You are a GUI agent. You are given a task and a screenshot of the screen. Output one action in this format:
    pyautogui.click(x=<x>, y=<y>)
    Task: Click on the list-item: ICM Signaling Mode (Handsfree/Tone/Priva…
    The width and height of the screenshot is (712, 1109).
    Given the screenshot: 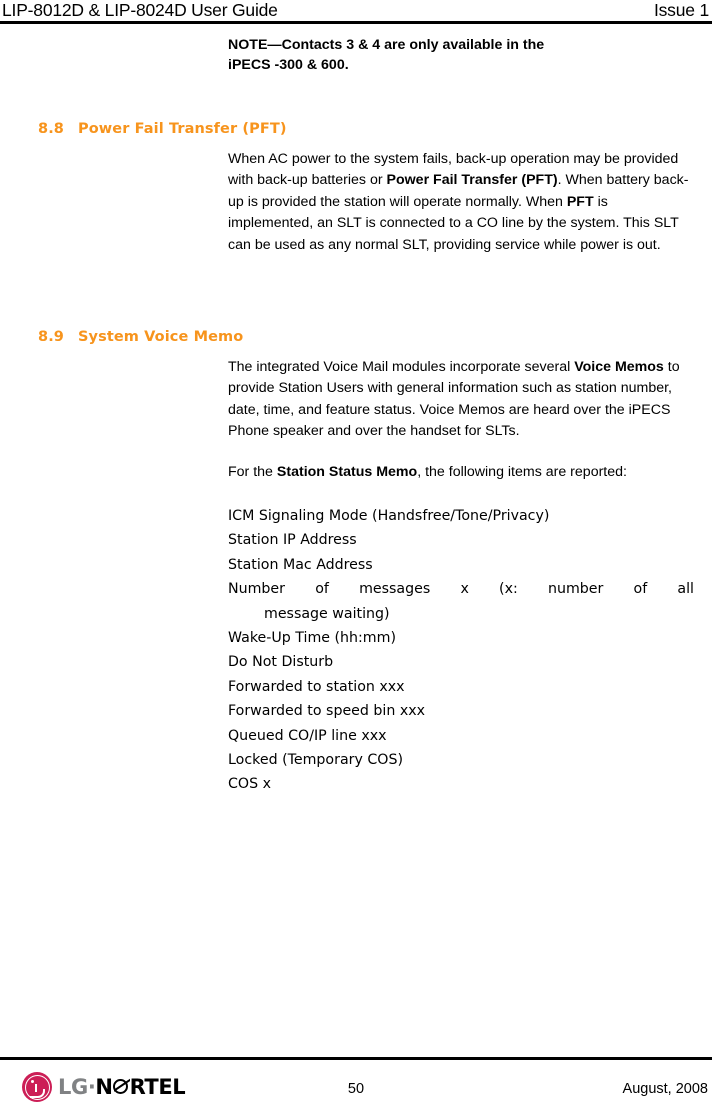 What is the action you would take?
    pyautogui.click(x=389, y=516)
    